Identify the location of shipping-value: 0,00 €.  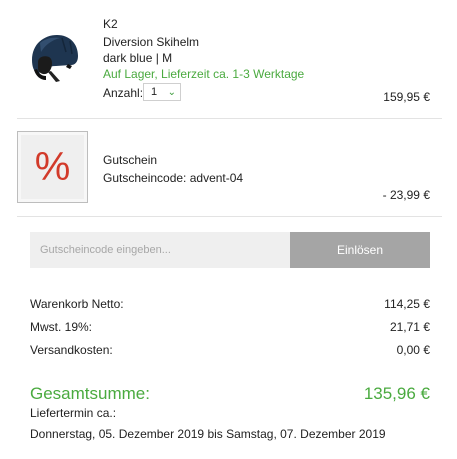
(413, 350).